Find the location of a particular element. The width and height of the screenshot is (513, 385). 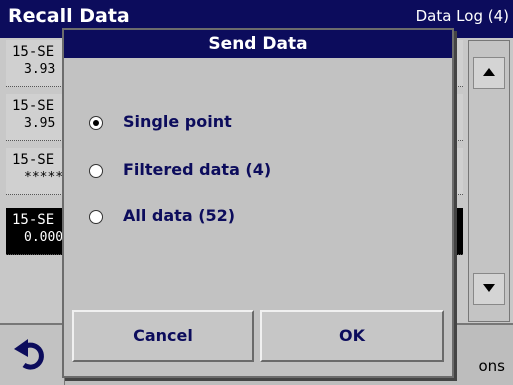

data-log-label: Data Log (4) is located at coordinates (462, 16).